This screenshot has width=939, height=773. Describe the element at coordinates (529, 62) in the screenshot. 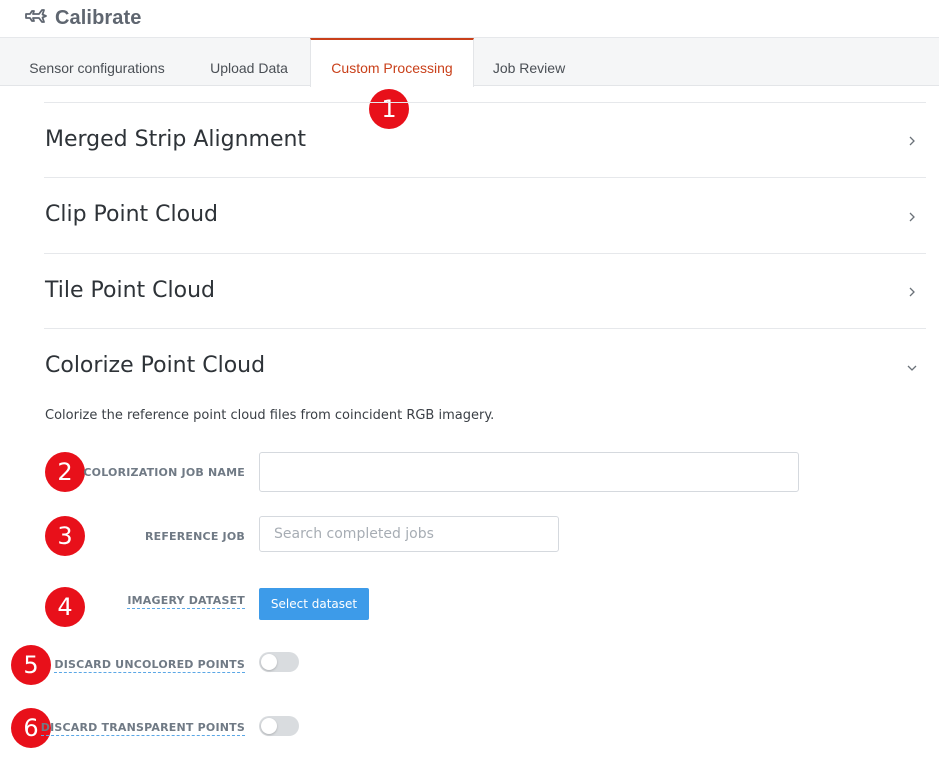

I see `tab-job-review: Job Review` at that location.